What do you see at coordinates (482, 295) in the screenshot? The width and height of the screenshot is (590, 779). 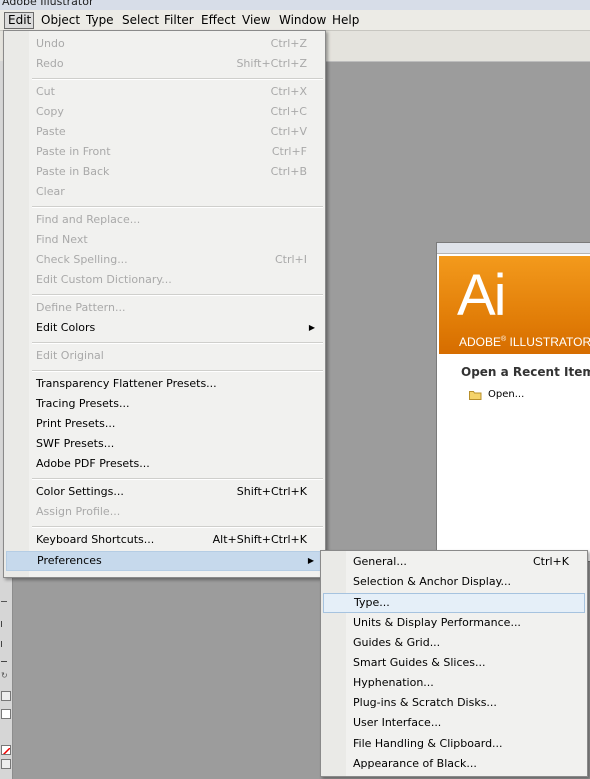 I see `illustrator-logo: Ai` at bounding box center [482, 295].